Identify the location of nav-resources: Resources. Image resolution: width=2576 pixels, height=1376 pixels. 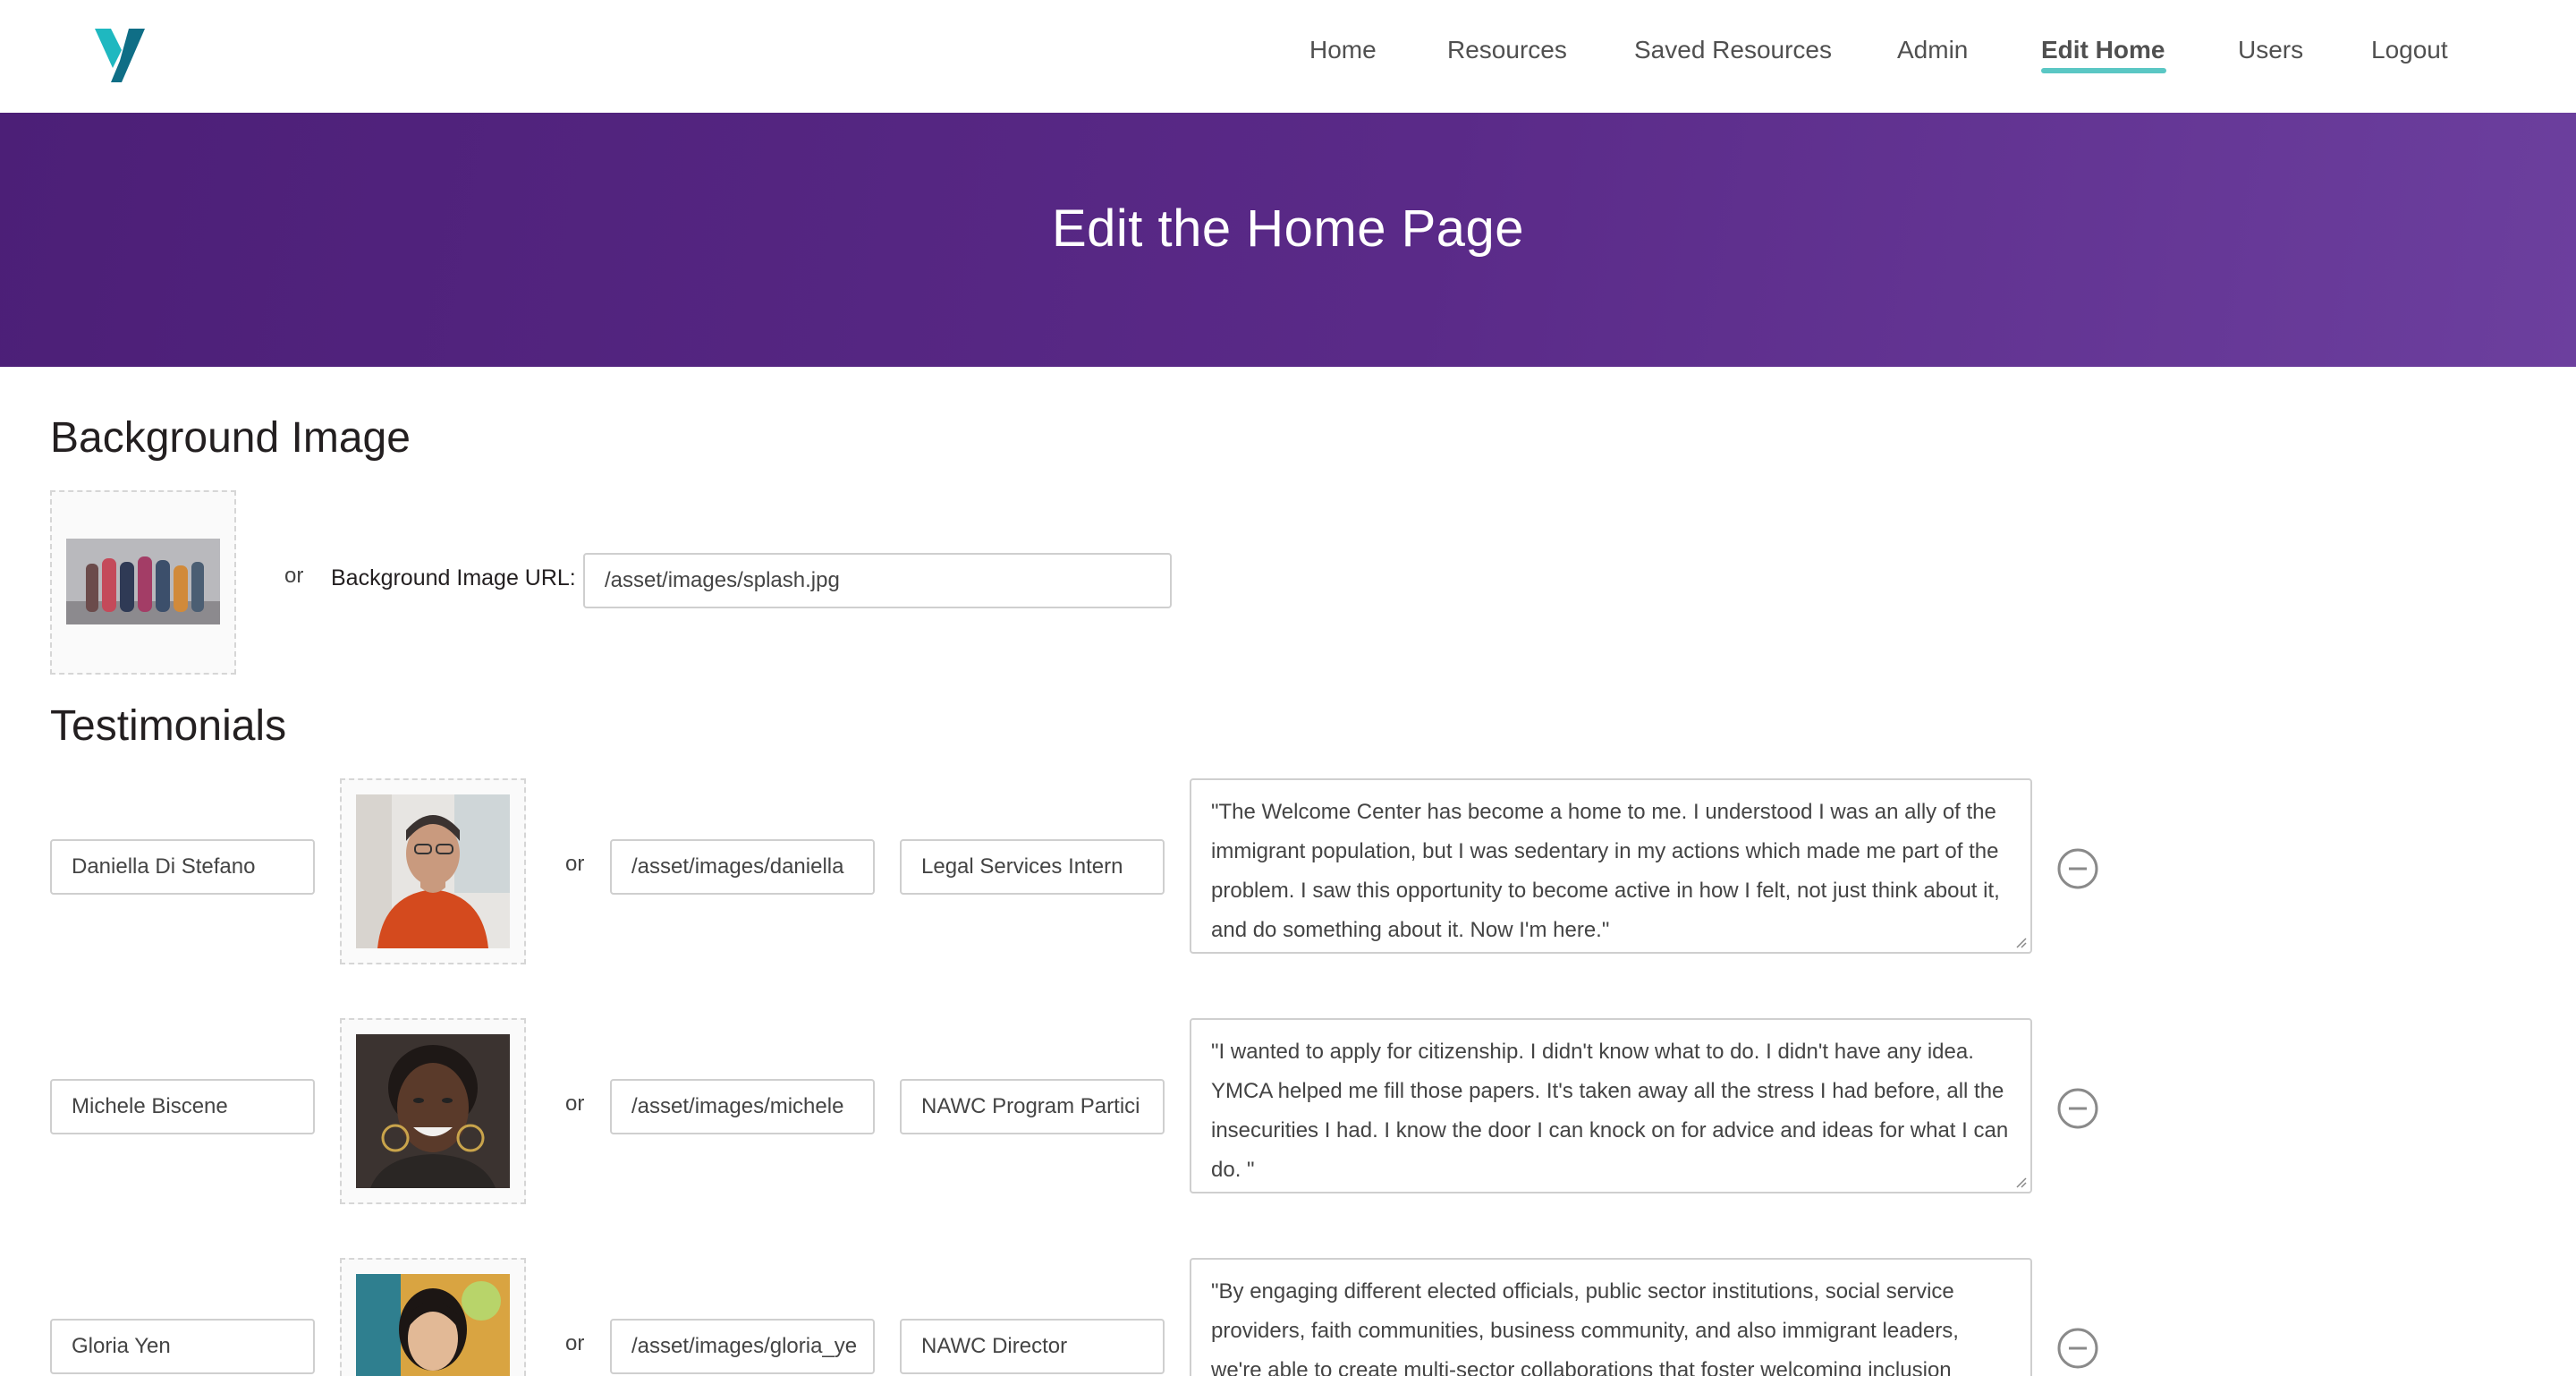
(1507, 50).